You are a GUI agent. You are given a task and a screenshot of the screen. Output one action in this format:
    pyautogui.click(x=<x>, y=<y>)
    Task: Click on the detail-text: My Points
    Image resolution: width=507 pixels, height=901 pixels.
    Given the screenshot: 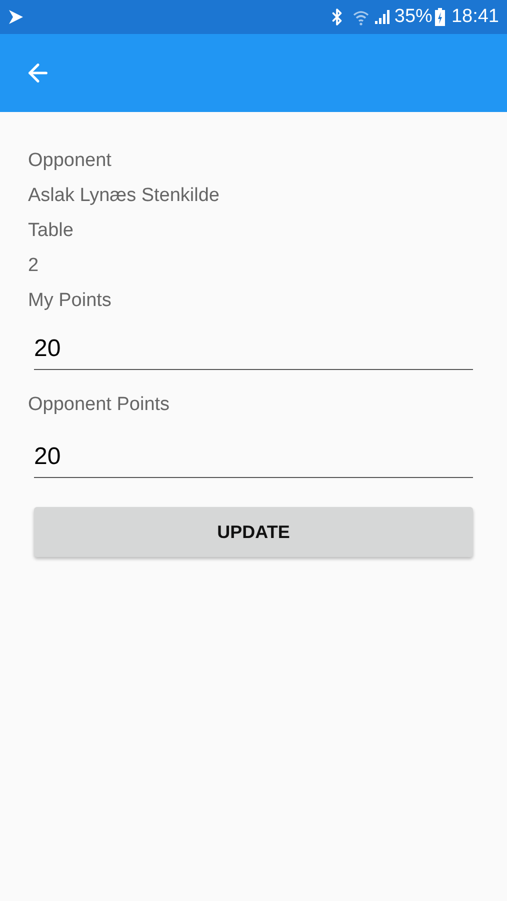 What is the action you would take?
    pyautogui.click(x=70, y=301)
    